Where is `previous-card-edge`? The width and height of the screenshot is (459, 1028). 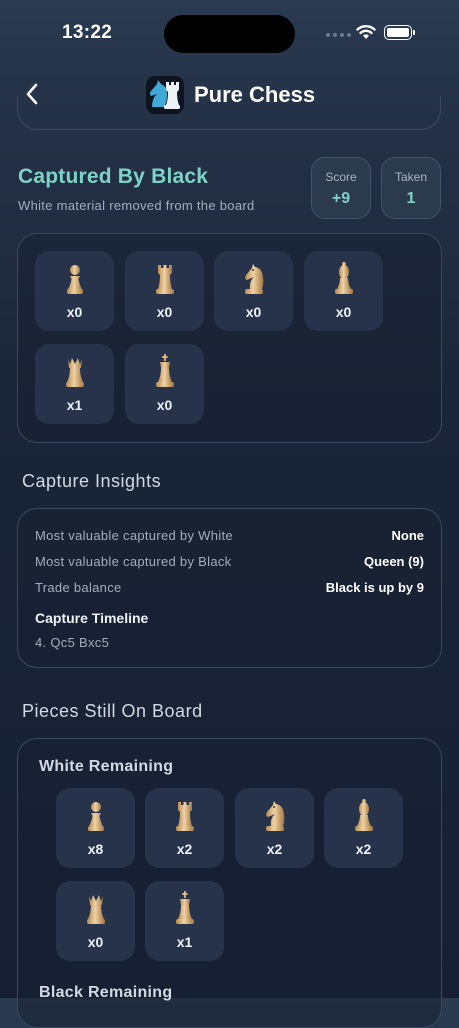 previous-card-edge is located at coordinates (229, 113).